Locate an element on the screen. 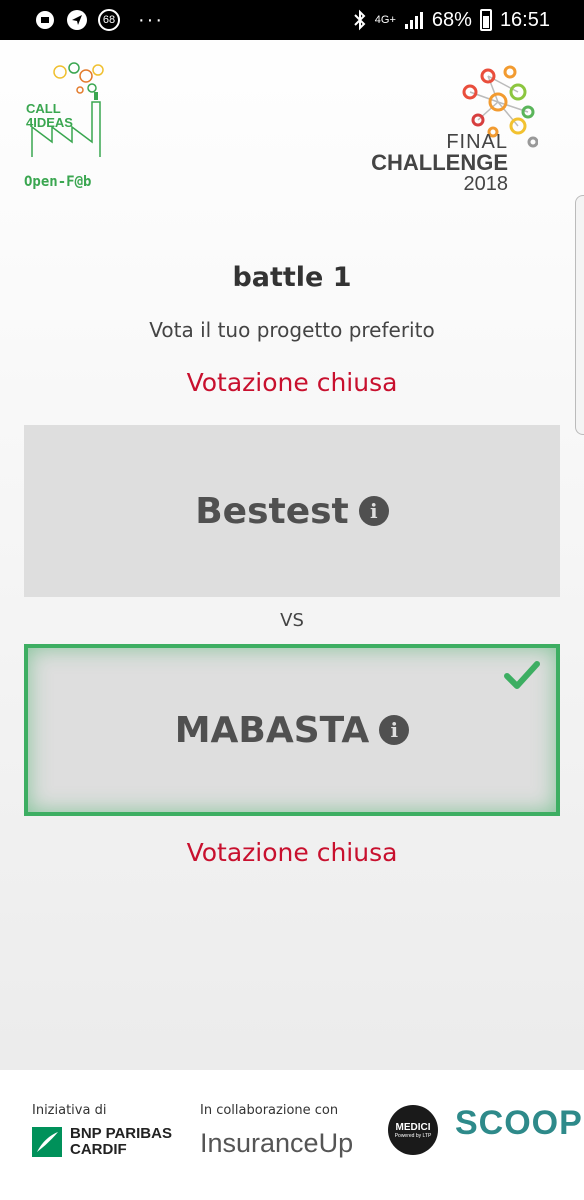  year-label: 2018 is located at coordinates (486, 184).